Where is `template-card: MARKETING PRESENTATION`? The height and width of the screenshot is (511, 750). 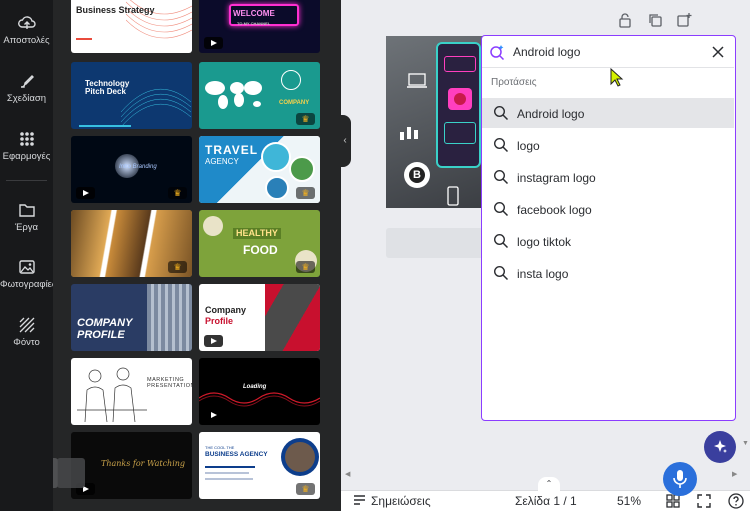 template-card: MARKETING PRESENTATION is located at coordinates (131, 391).